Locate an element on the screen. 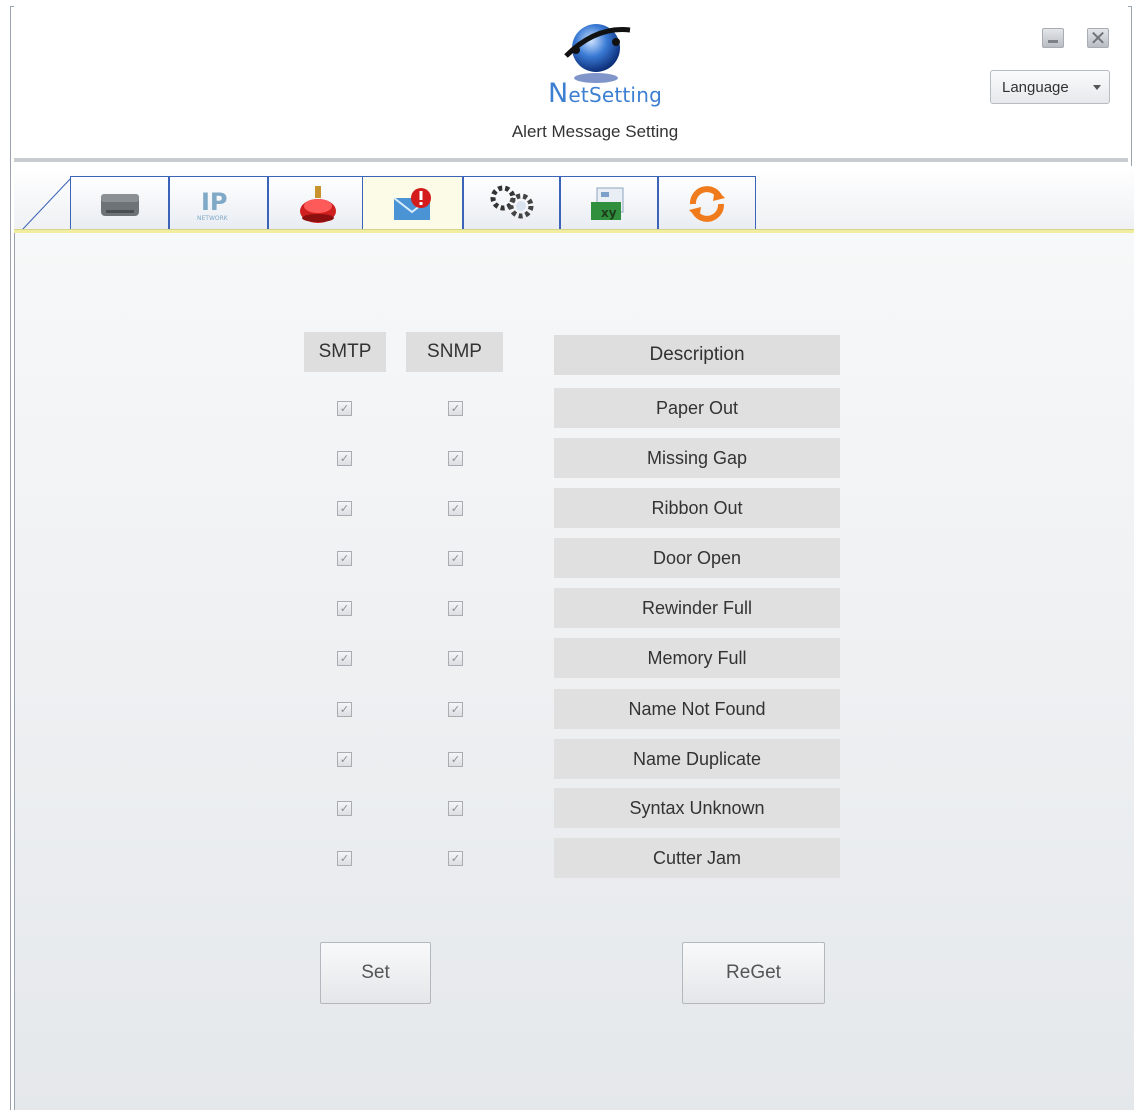 The image size is (1134, 1110). alert-mail-icon is located at coordinates (411, 203).